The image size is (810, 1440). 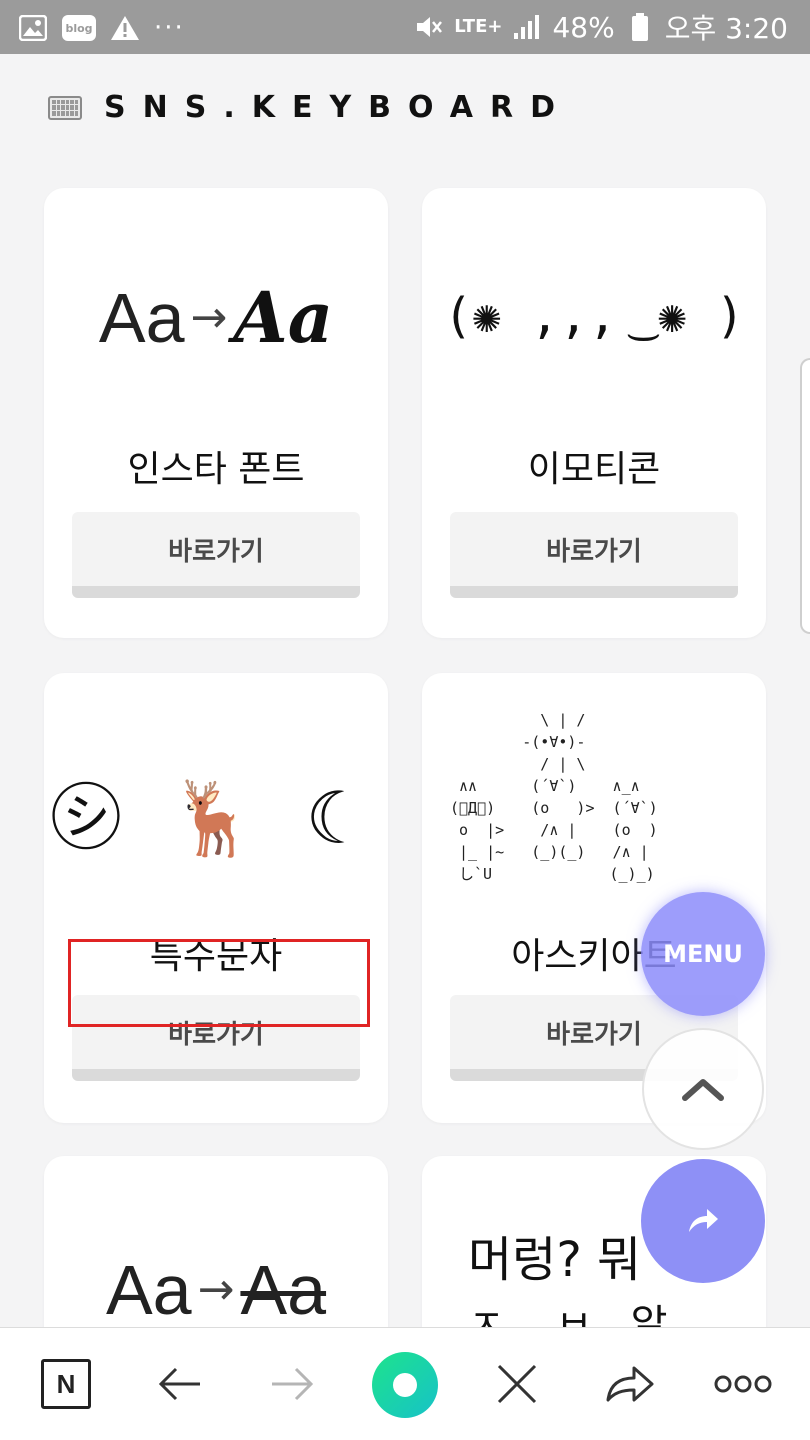 What do you see at coordinates (216, 555) in the screenshot?
I see `go-button-insta-font: 바로가기` at bounding box center [216, 555].